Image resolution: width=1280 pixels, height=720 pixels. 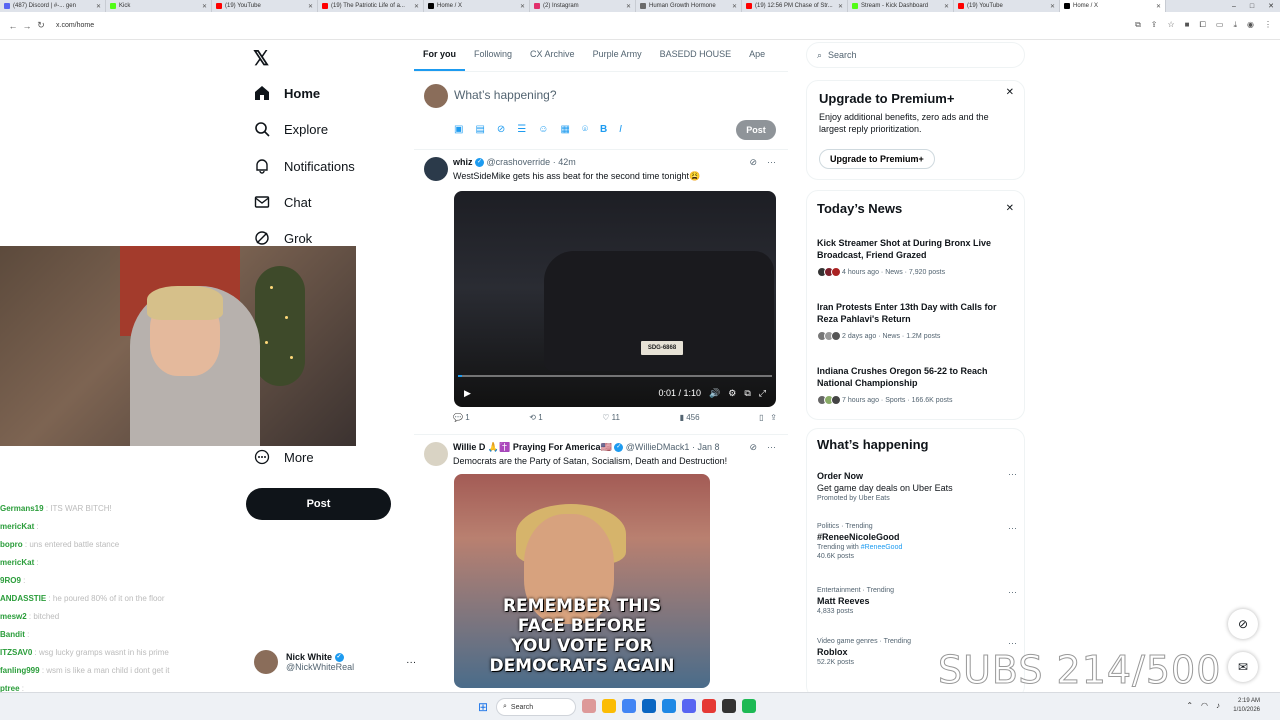 I want to click on gif-icon: ▤, so click(x=479, y=129).